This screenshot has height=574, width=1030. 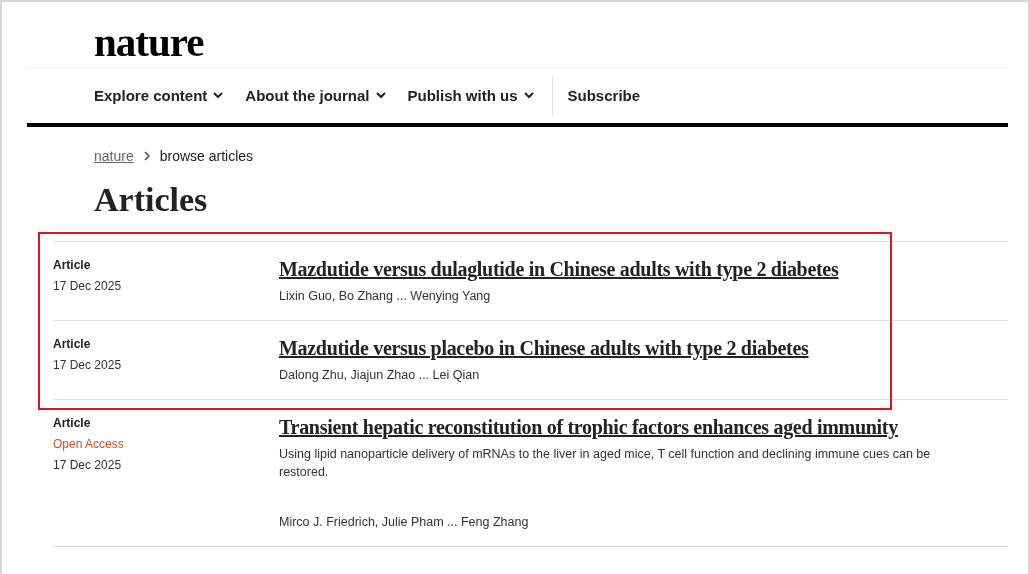 I want to click on article-summary: Using lipid nanoparticle delivery of mRNAs to the liver in aged mice, T cell function and declining immune cues can be restored., so click(x=605, y=463).